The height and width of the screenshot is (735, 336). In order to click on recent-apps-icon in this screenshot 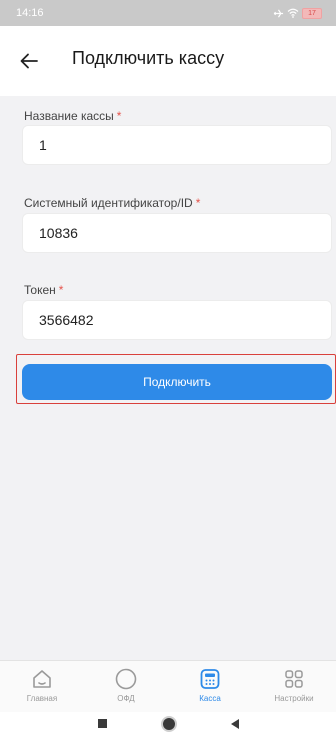, I will do `click(102, 723)`.